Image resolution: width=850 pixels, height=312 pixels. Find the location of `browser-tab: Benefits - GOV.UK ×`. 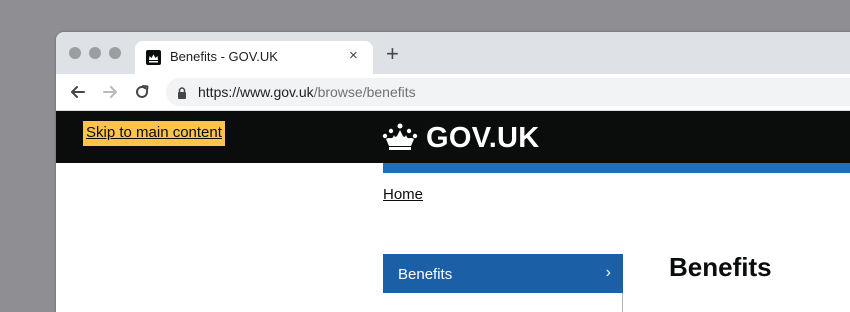

browser-tab: Benefits - GOV.UK × is located at coordinates (254, 57).